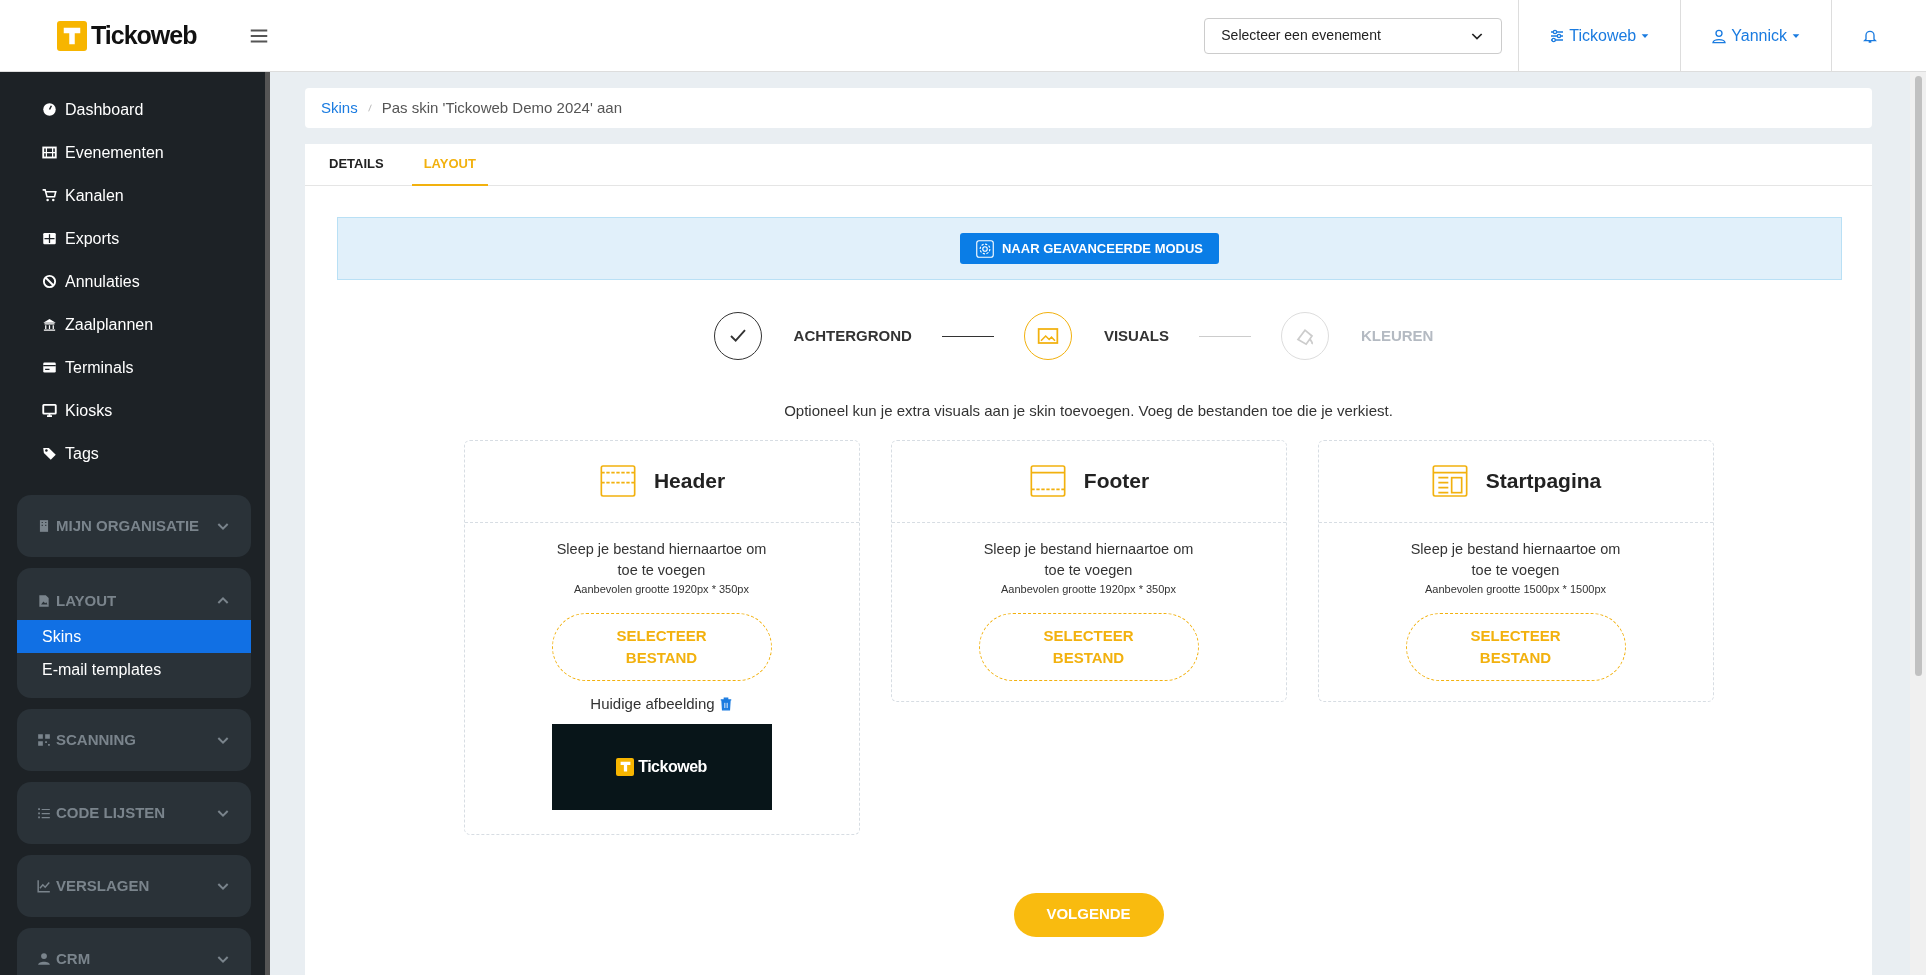  I want to click on sliders-icon, so click(1557, 35).